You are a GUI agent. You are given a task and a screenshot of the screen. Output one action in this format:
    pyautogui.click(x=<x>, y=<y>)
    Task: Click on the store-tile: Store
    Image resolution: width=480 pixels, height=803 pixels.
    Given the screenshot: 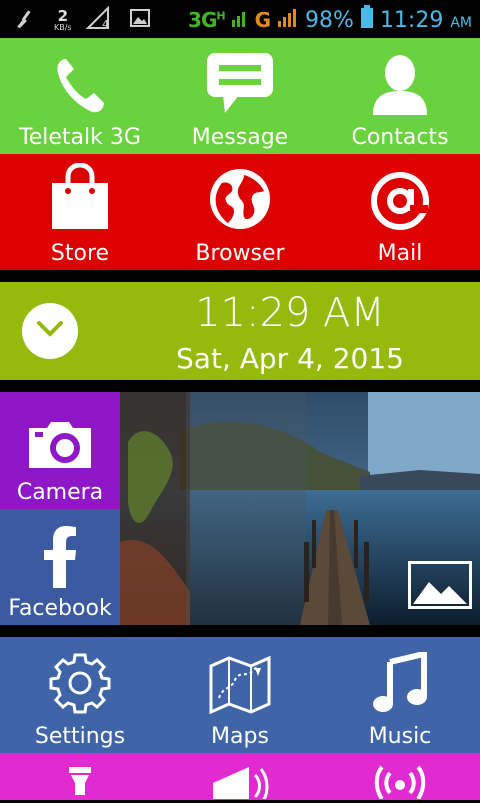 What is the action you would take?
    pyautogui.click(x=80, y=212)
    